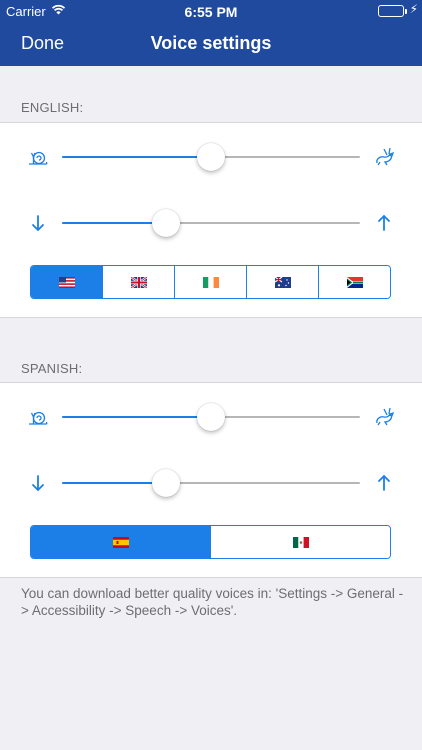  I want to click on spanish-pitch-track, so click(211, 483).